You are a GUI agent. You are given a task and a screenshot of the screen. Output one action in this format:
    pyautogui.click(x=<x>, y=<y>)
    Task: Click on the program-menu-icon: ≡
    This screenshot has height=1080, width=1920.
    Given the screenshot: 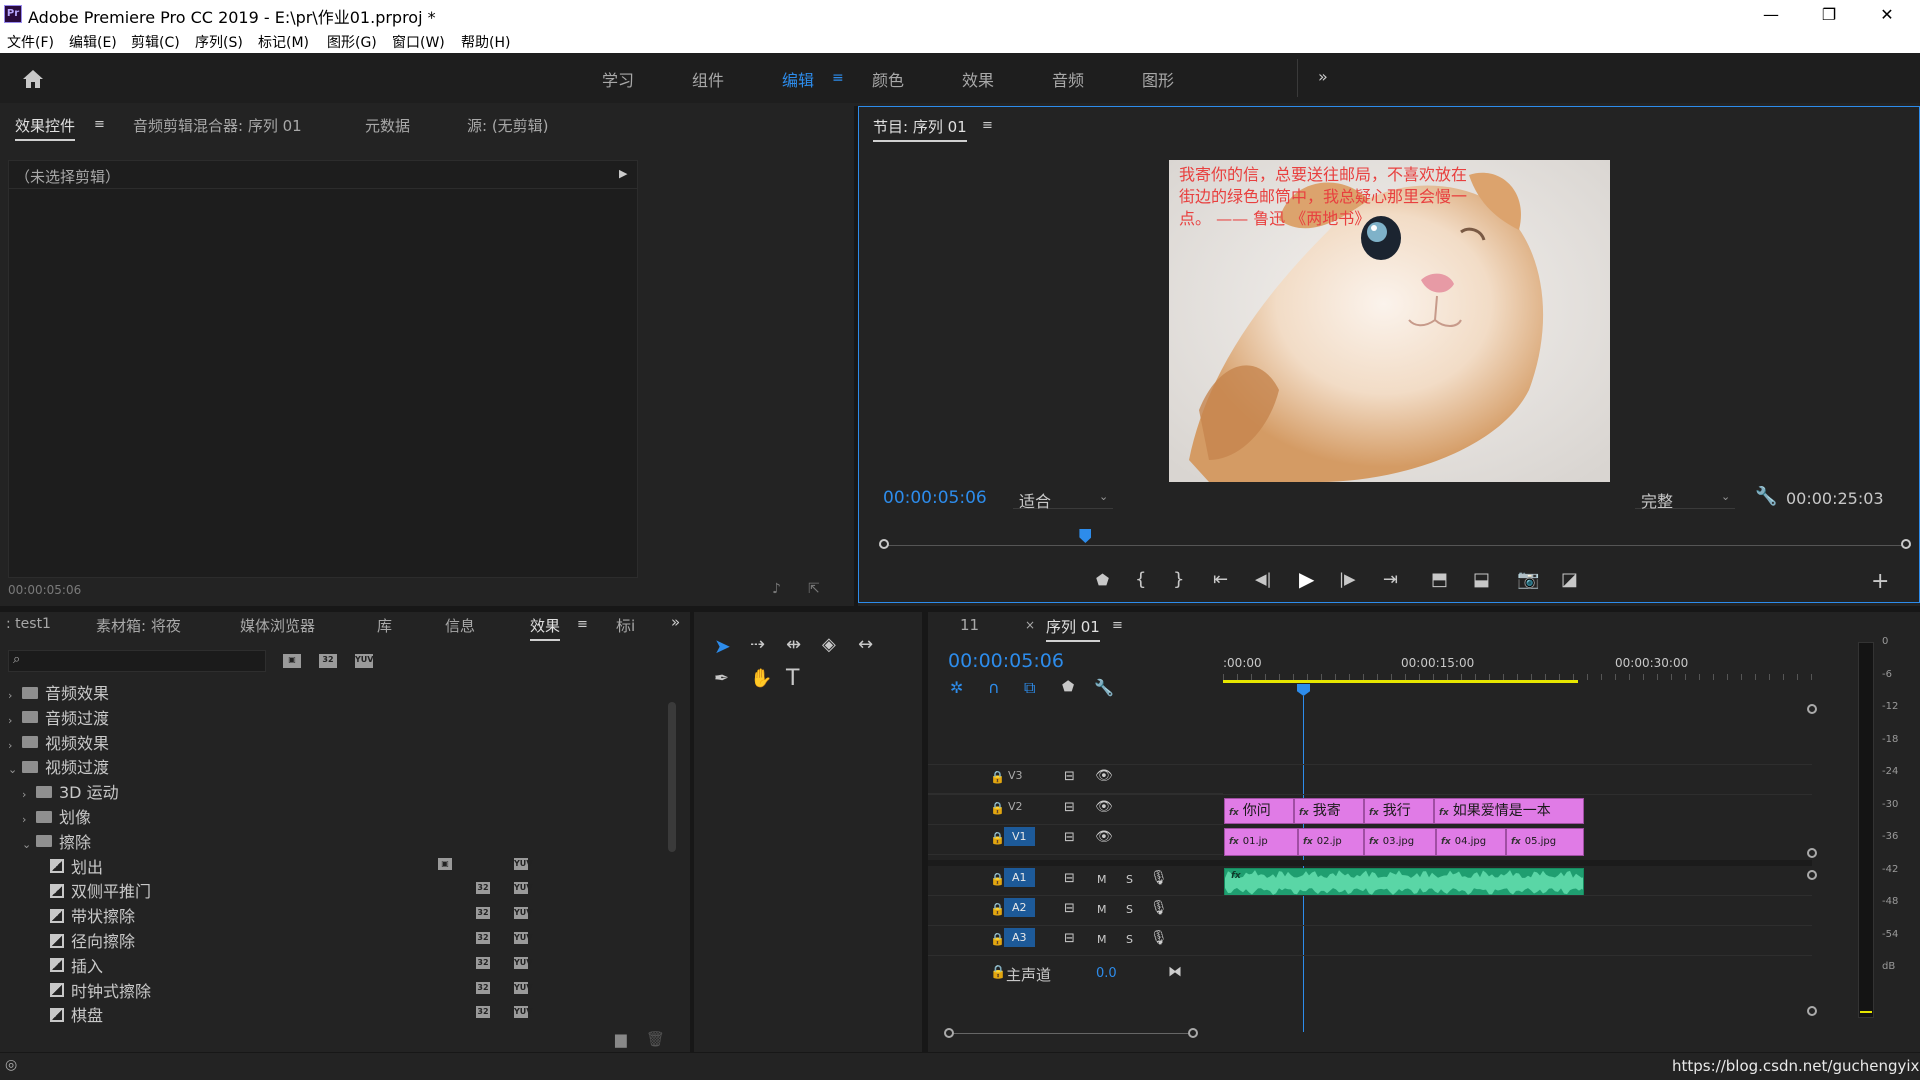 What is the action you would take?
    pyautogui.click(x=987, y=125)
    